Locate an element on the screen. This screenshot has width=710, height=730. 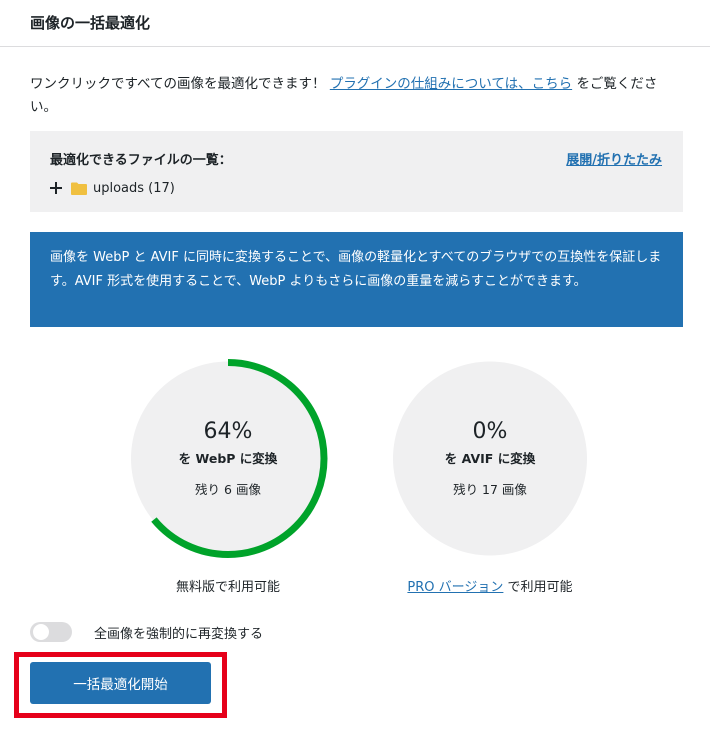
avif-caption-after: で利用可能 is located at coordinates (540, 587).